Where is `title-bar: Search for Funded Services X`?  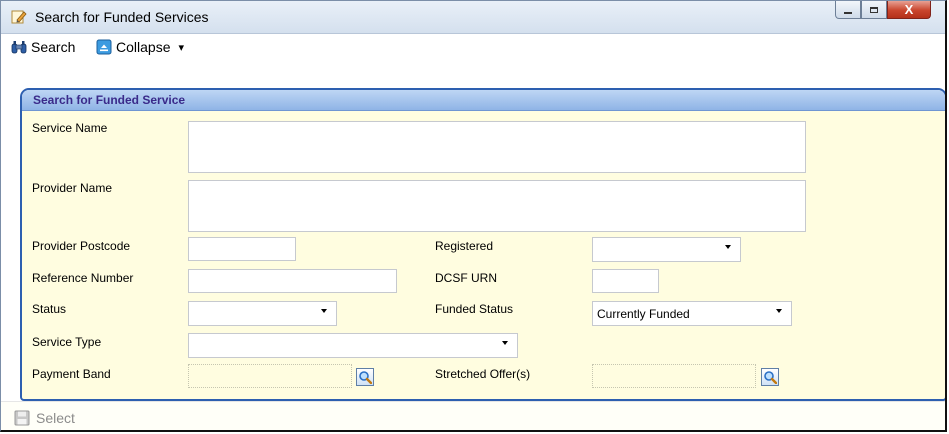 title-bar: Search for Funded Services X is located at coordinates (473, 17).